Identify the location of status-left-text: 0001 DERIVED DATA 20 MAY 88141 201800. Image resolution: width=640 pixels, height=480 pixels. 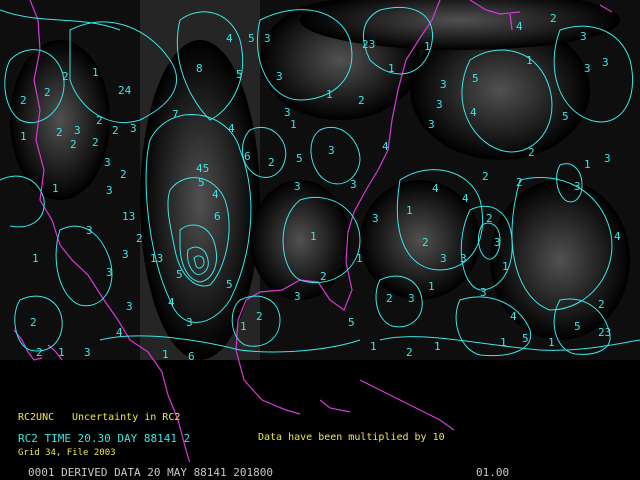
(151, 472).